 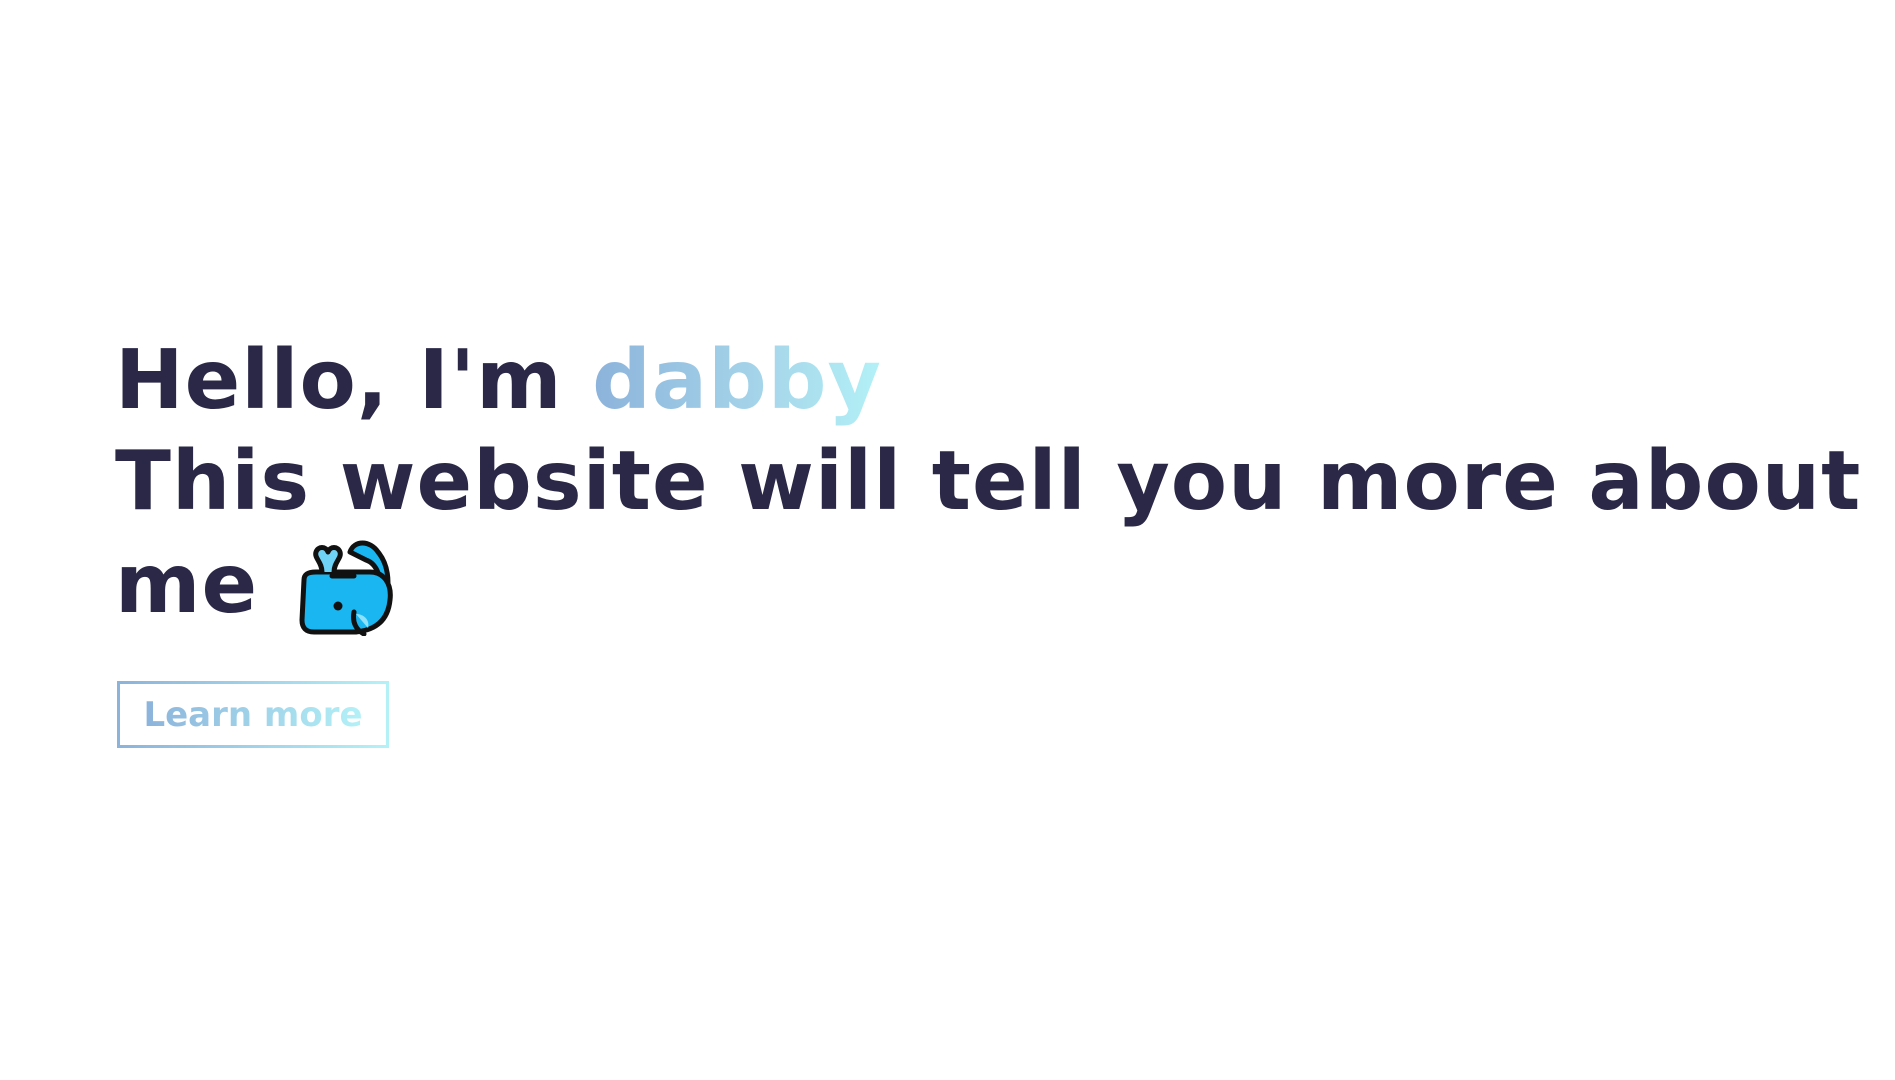 I want to click on greeting-line: Hello, I'm dabby, so click(x=965, y=380).